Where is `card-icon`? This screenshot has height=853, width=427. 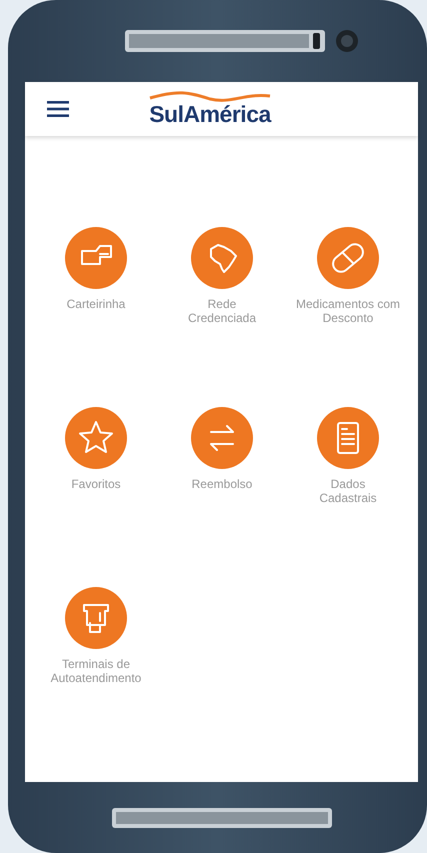
card-icon is located at coordinates (96, 258).